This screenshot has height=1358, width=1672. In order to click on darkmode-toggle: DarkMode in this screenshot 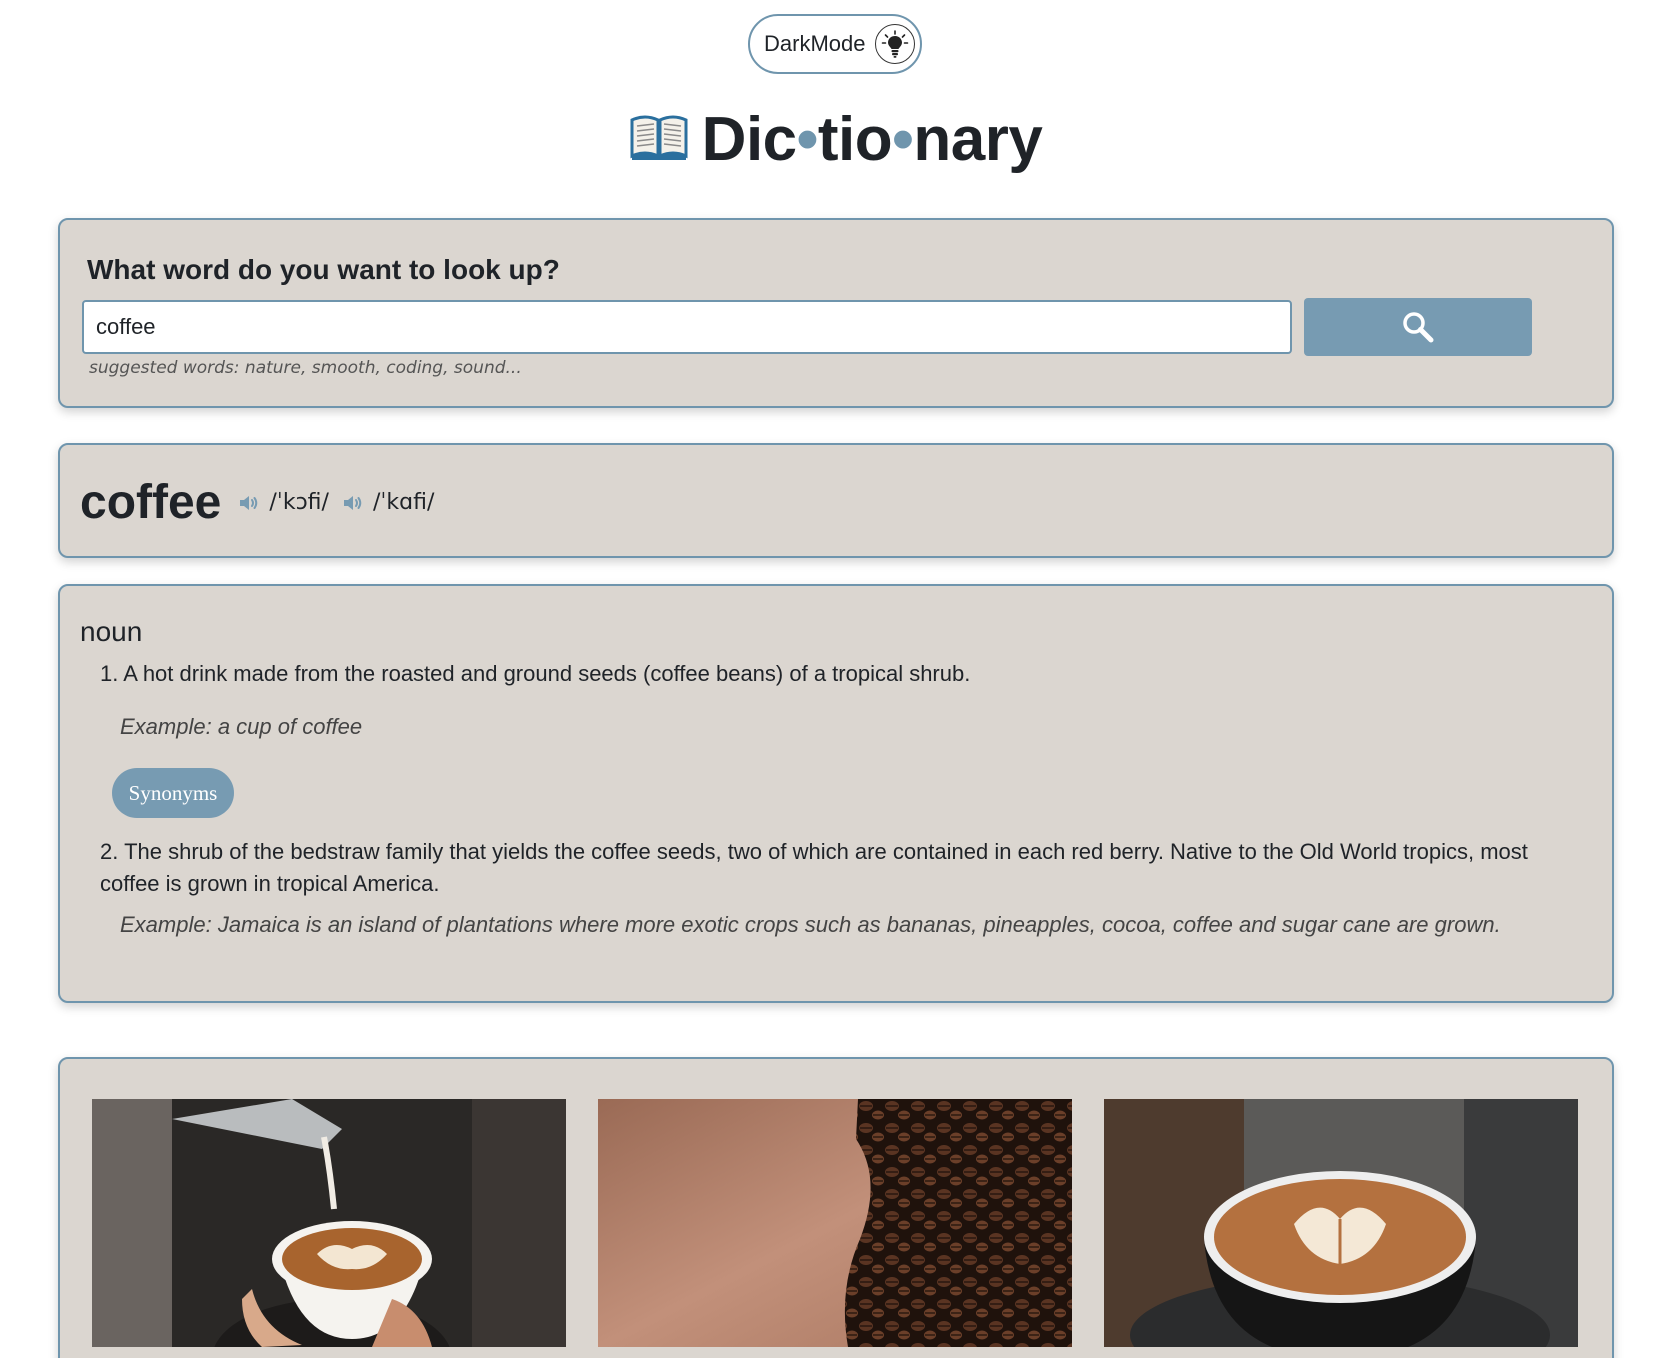, I will do `click(835, 44)`.